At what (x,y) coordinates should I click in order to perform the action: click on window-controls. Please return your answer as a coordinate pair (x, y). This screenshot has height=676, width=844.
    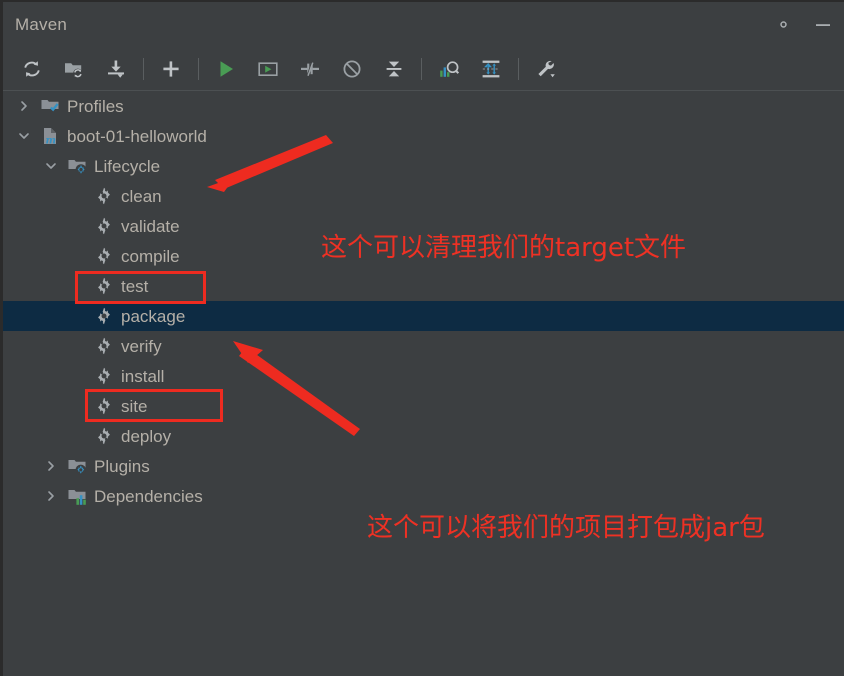
    Looking at the image, I should click on (803, 24).